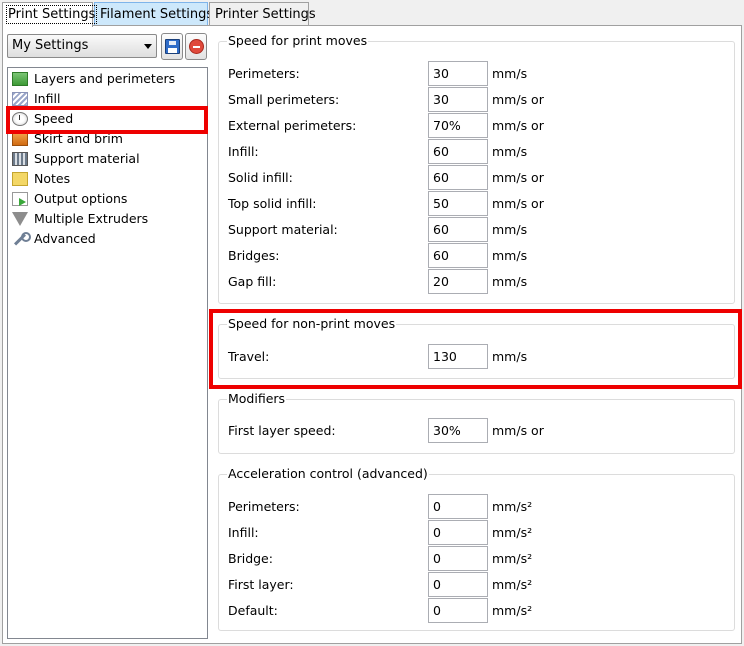  I want to click on infill-icon, so click(20, 98).